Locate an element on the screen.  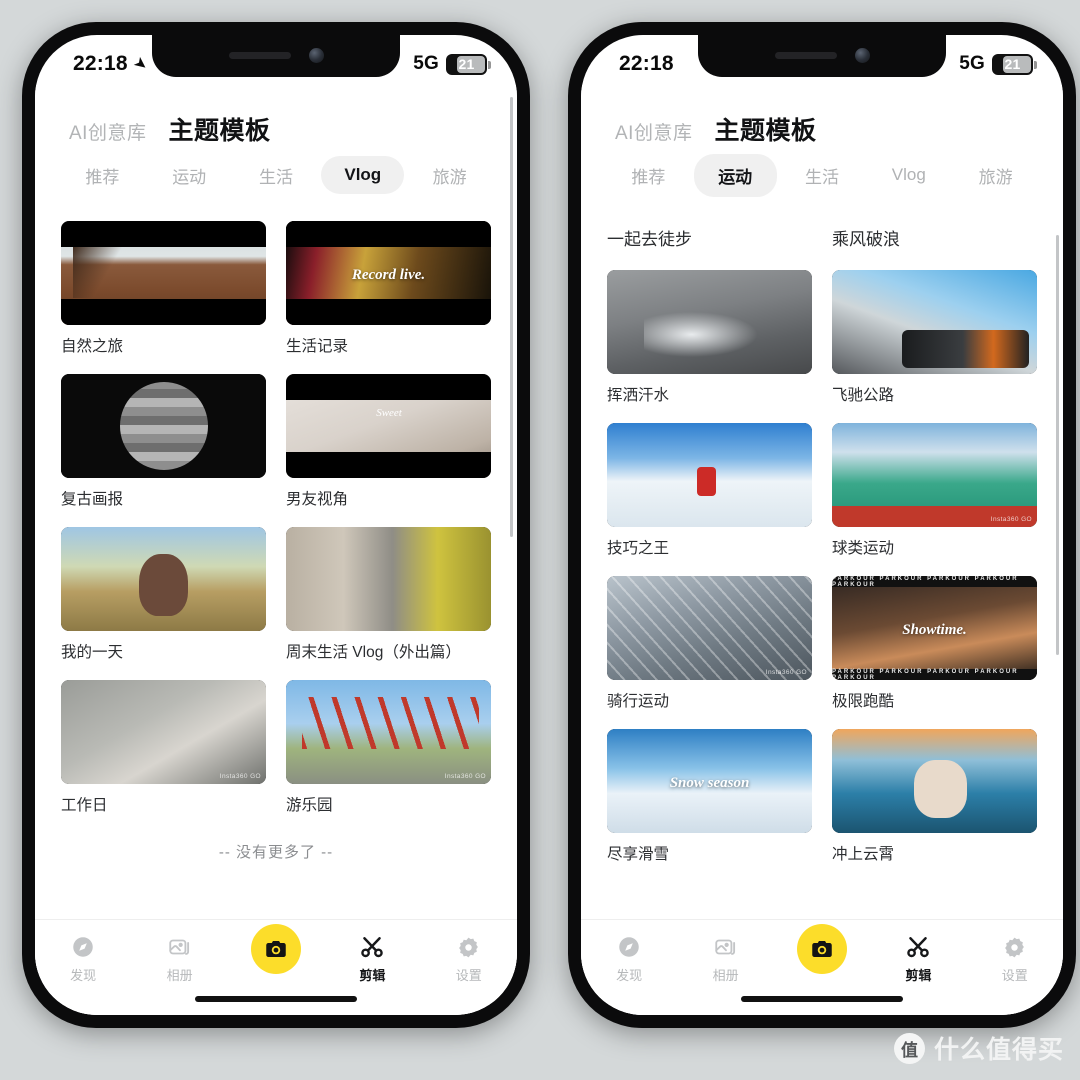
template-card: 自然之旅 is located at coordinates (163, 288).